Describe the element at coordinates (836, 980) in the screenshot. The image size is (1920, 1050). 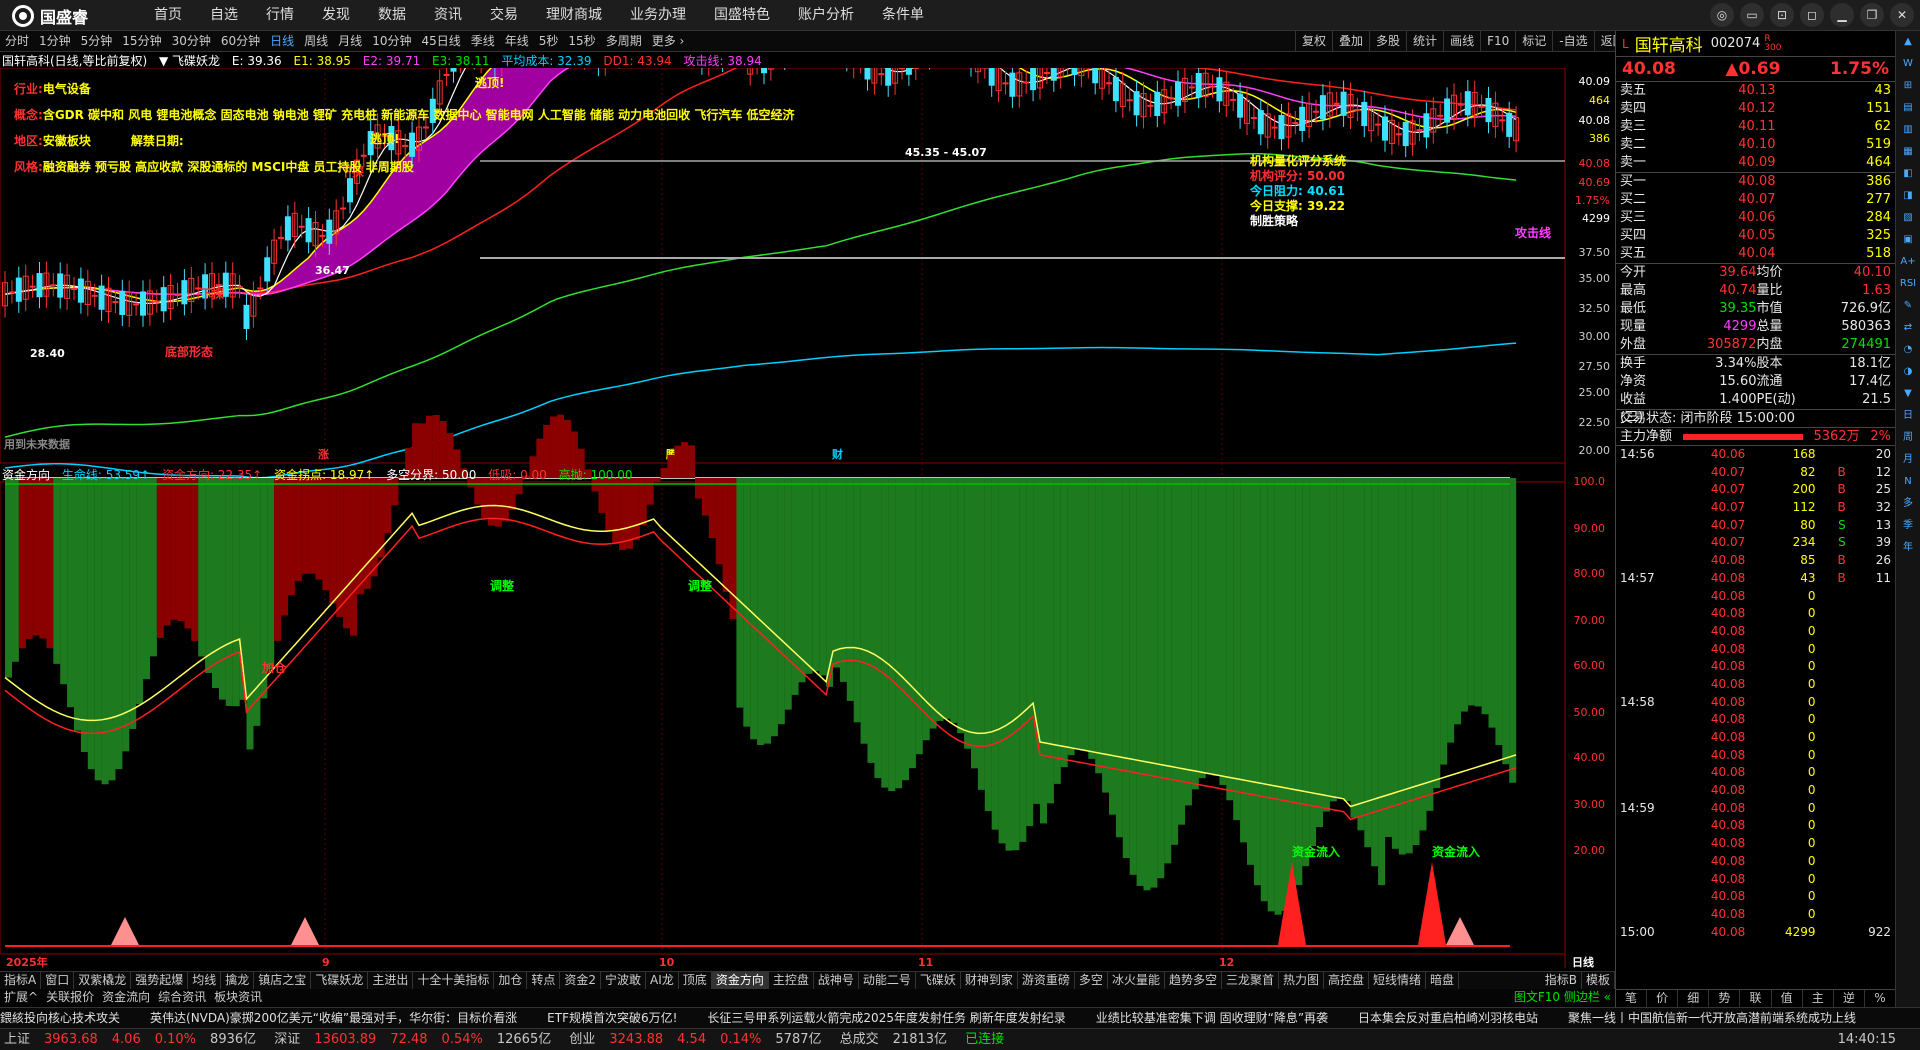
I see `indicator-tab-18: 战神号` at that location.